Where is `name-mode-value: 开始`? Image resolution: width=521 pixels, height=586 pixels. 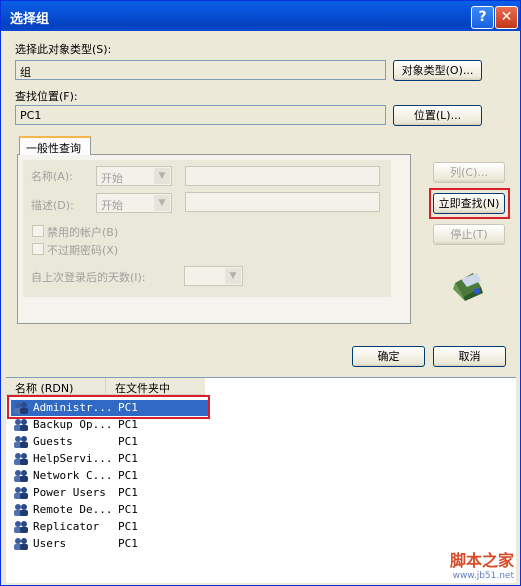 name-mode-value: 开始 is located at coordinates (112, 178).